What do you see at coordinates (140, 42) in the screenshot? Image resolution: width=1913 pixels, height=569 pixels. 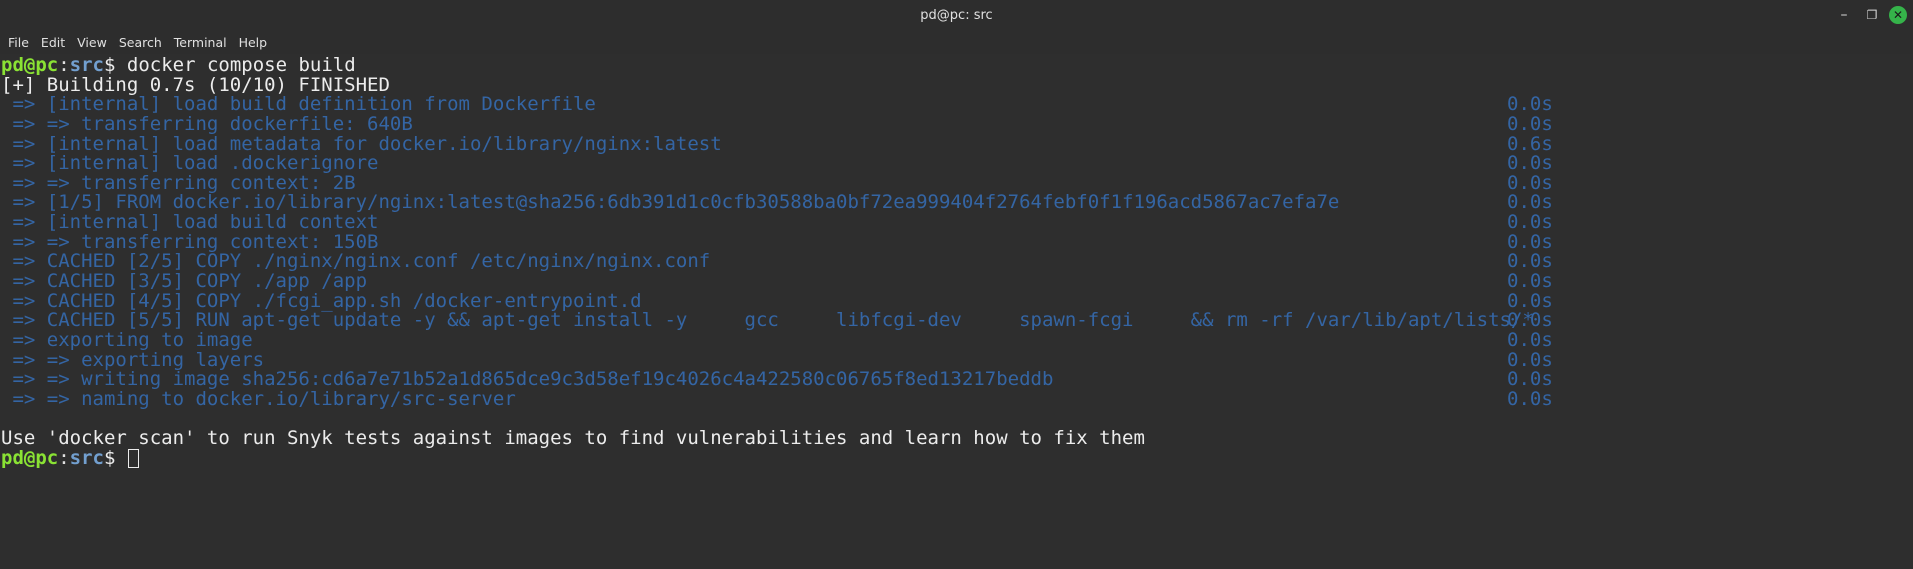 I see `menu-search: Search` at bounding box center [140, 42].